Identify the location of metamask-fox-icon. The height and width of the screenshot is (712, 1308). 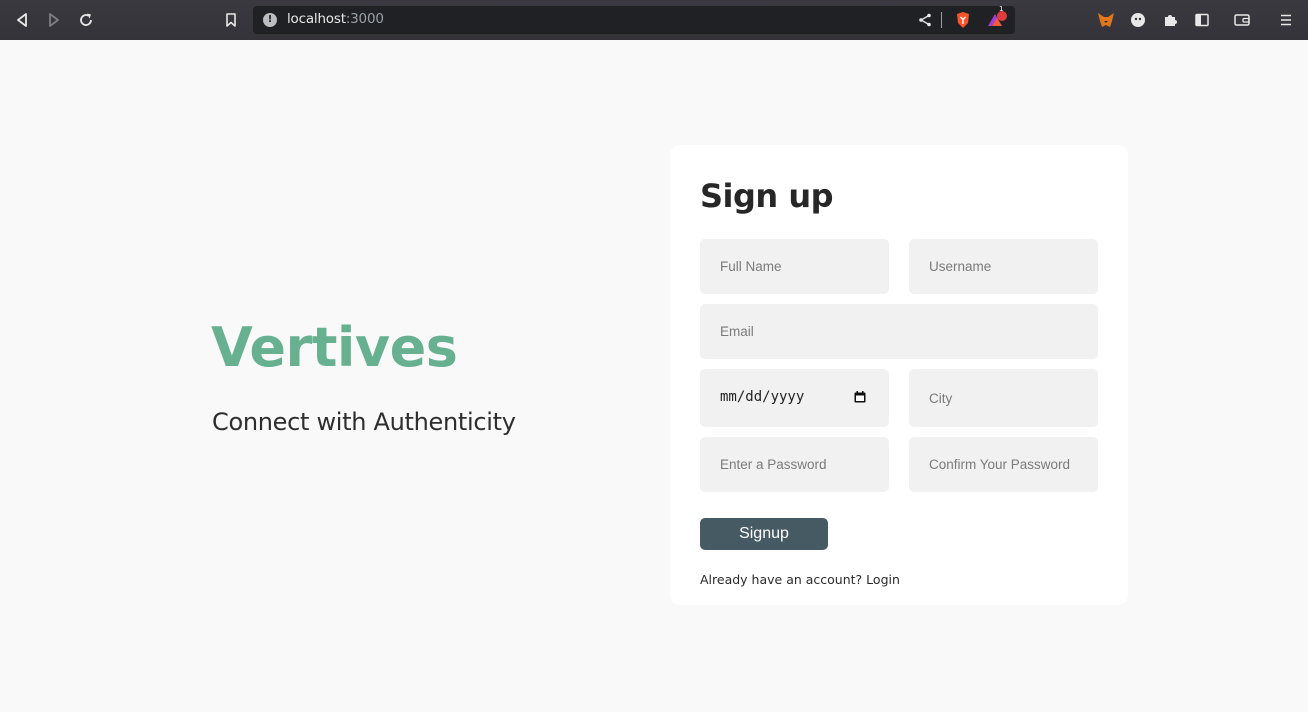
(1106, 20).